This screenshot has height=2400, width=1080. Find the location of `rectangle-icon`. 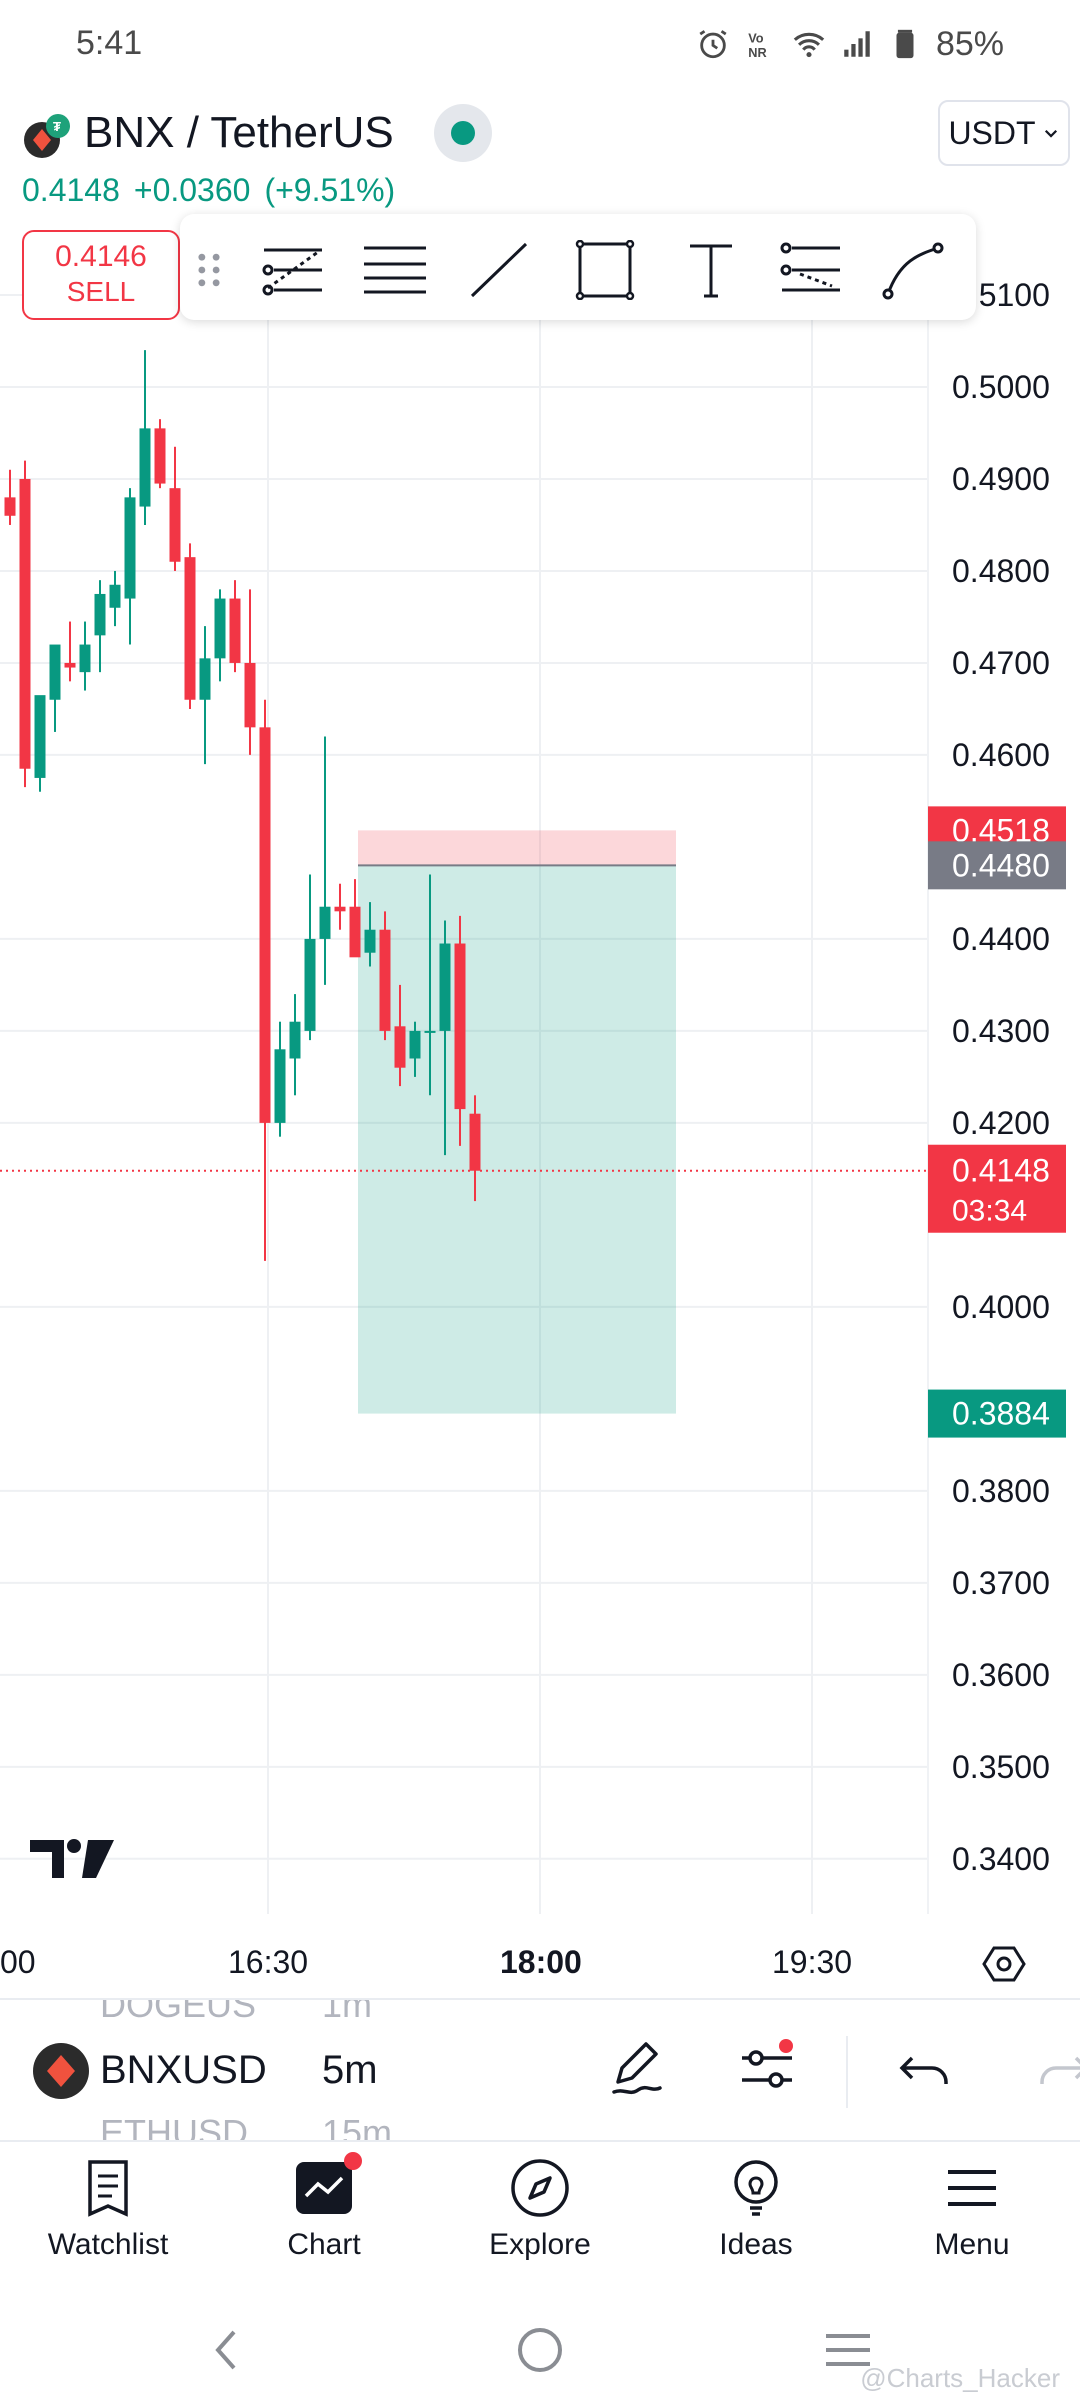

rectangle-icon is located at coordinates (605, 270).